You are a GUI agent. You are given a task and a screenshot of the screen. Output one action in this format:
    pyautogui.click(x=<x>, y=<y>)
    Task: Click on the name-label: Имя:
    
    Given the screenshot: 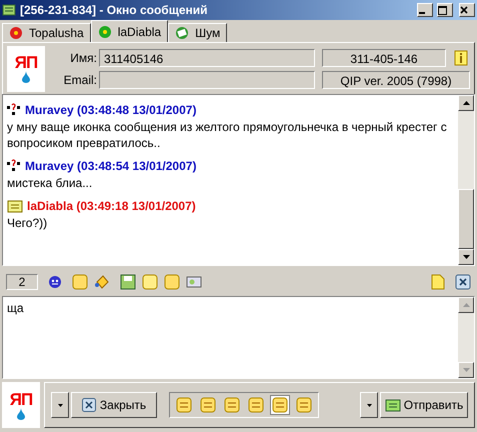 What is the action you would take?
    pyautogui.click(x=83, y=58)
    